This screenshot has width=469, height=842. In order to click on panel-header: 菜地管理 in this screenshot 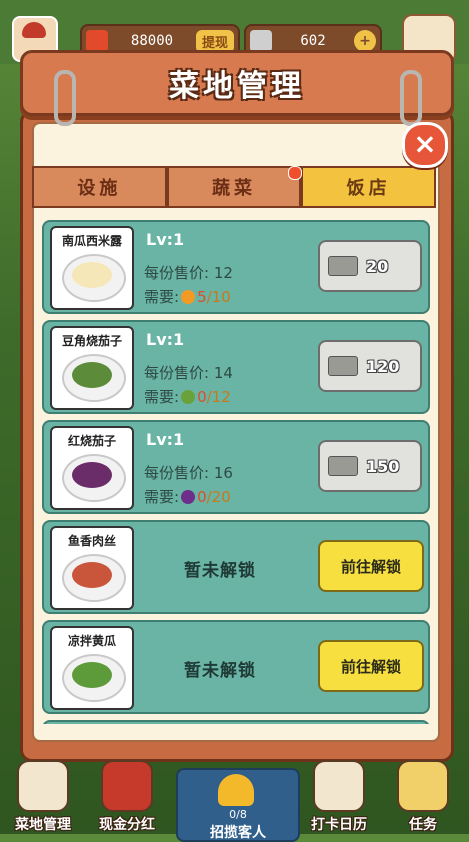, I will do `click(237, 83)`.